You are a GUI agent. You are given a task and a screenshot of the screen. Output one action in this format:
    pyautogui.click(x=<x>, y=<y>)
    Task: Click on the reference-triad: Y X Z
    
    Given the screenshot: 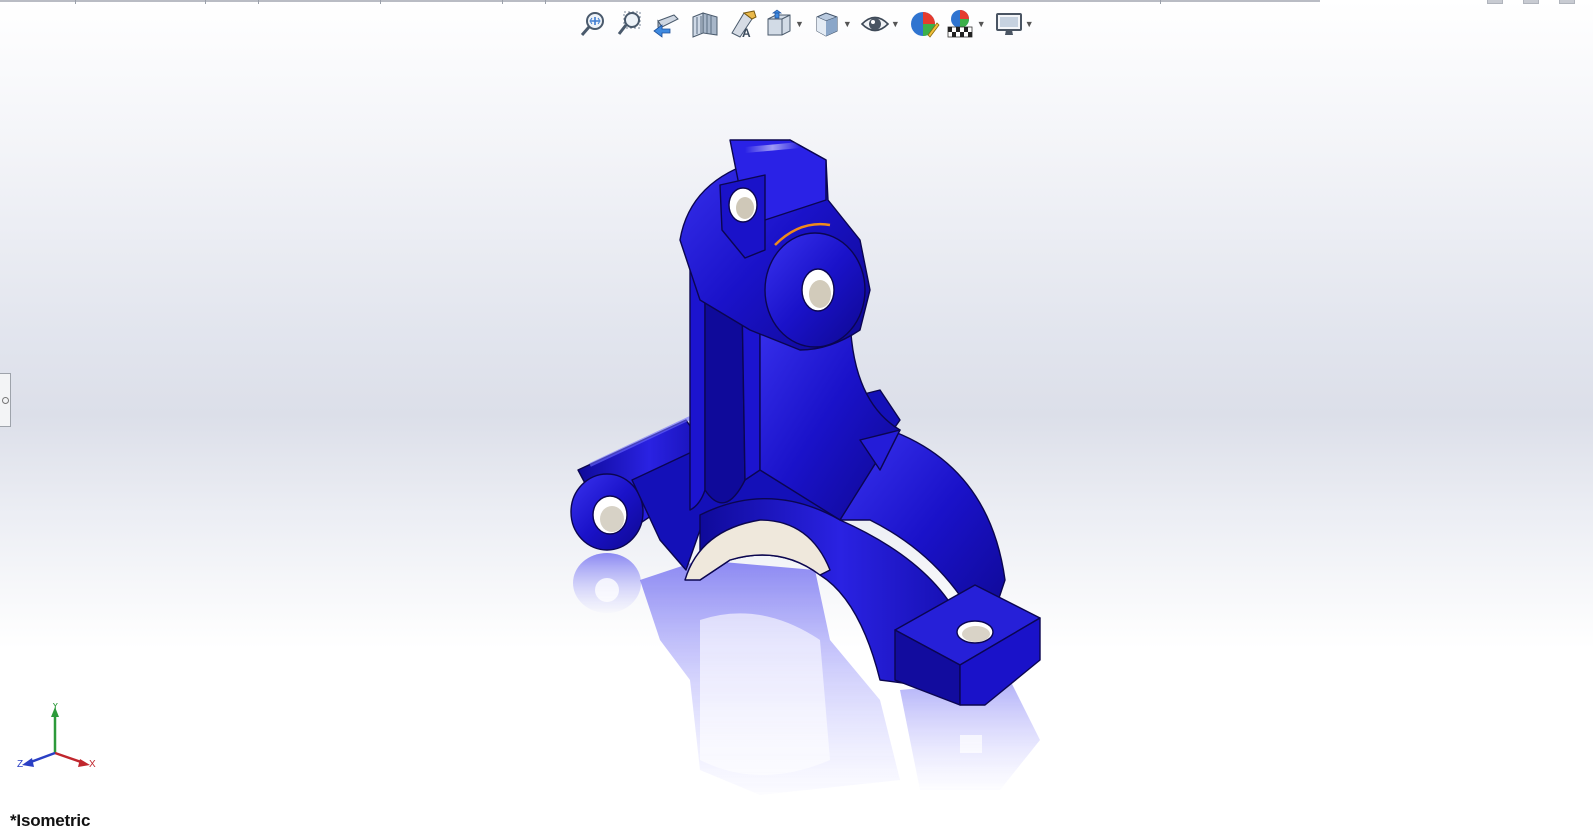 What is the action you would take?
    pyautogui.click(x=56, y=736)
    